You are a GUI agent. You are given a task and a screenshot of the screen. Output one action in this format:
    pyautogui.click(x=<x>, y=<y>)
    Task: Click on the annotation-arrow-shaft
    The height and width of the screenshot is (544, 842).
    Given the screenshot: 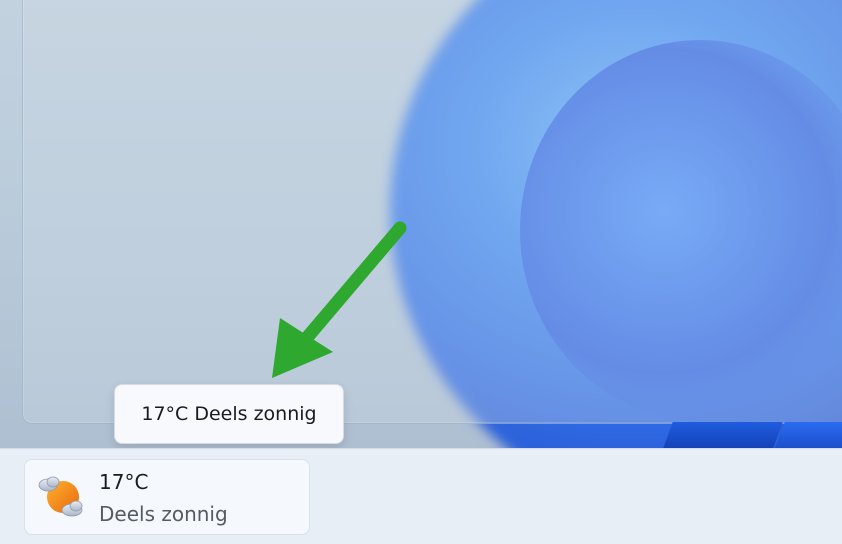 What is the action you would take?
    pyautogui.click(x=352, y=284)
    